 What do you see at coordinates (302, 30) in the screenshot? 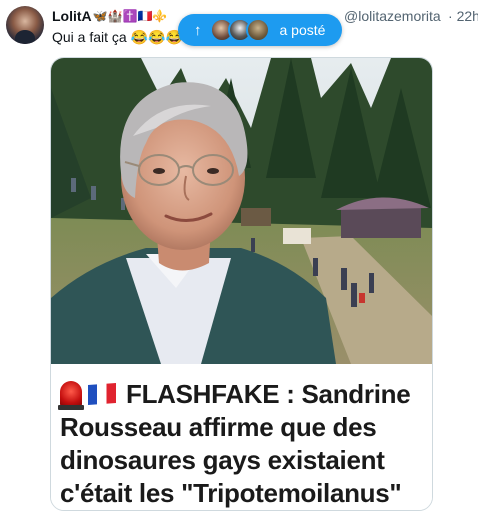
I see `new-posts-label: a posté` at bounding box center [302, 30].